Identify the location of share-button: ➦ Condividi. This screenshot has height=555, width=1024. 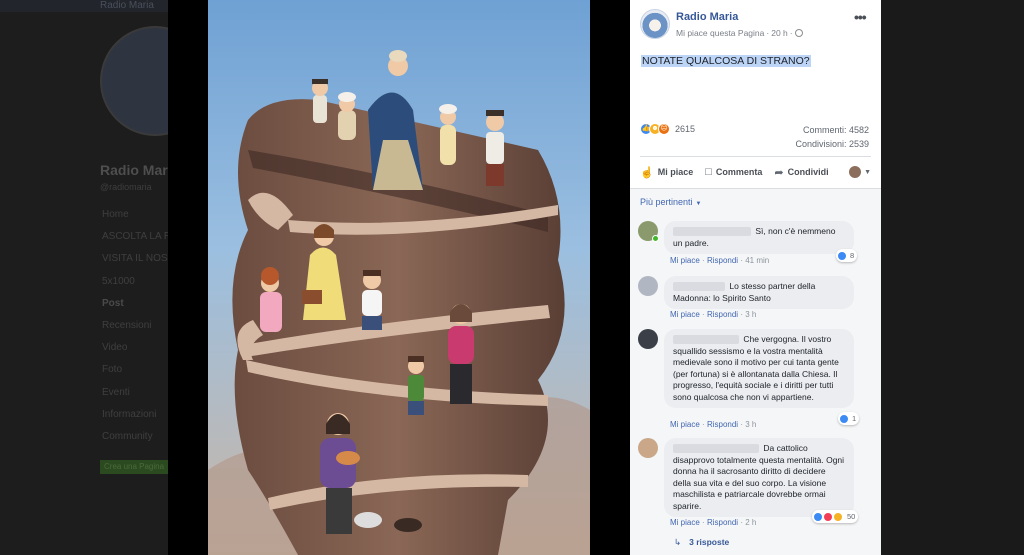
(801, 172).